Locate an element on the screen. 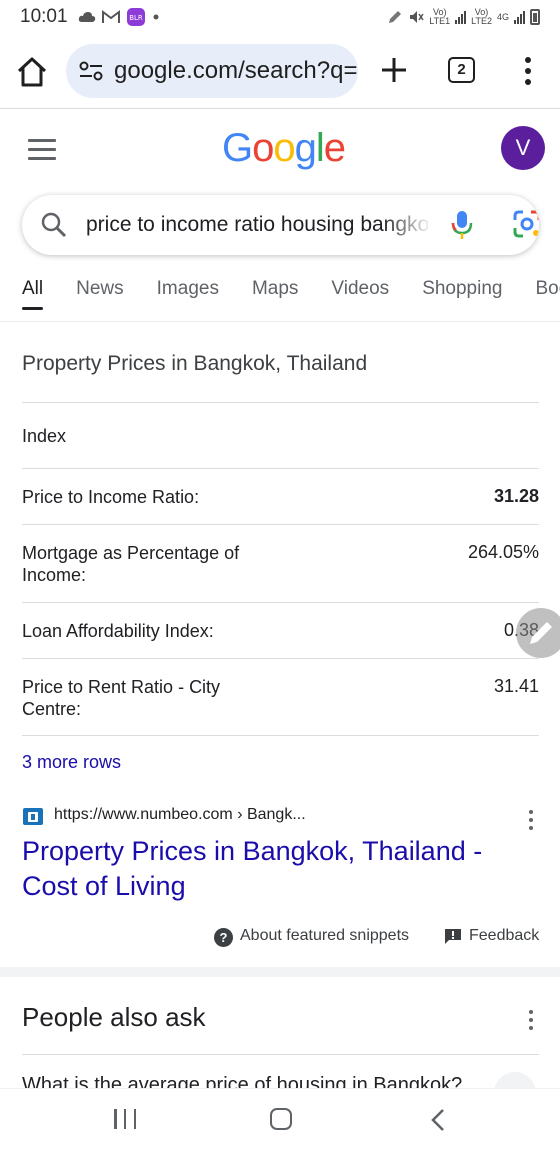 This screenshot has width=560, height=1152. search-text-fade is located at coordinates (407, 225).